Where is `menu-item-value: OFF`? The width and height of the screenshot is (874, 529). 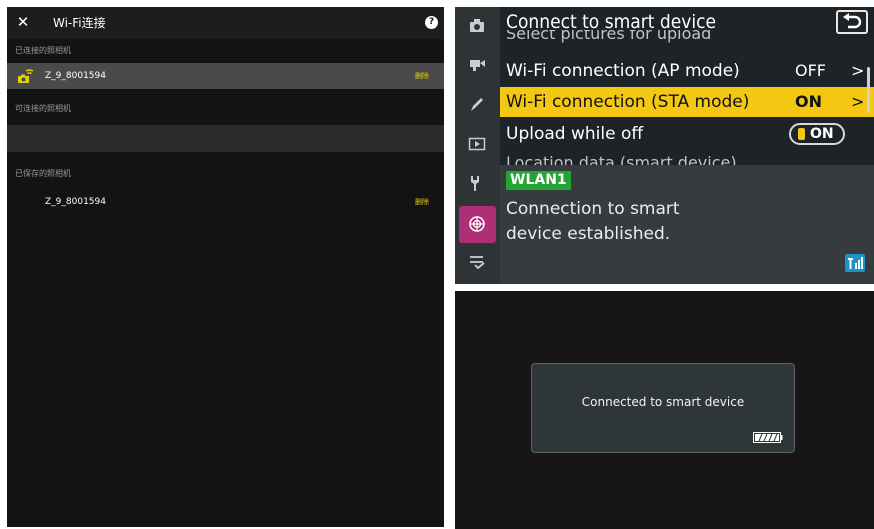
menu-item-value: OFF is located at coordinates (810, 70).